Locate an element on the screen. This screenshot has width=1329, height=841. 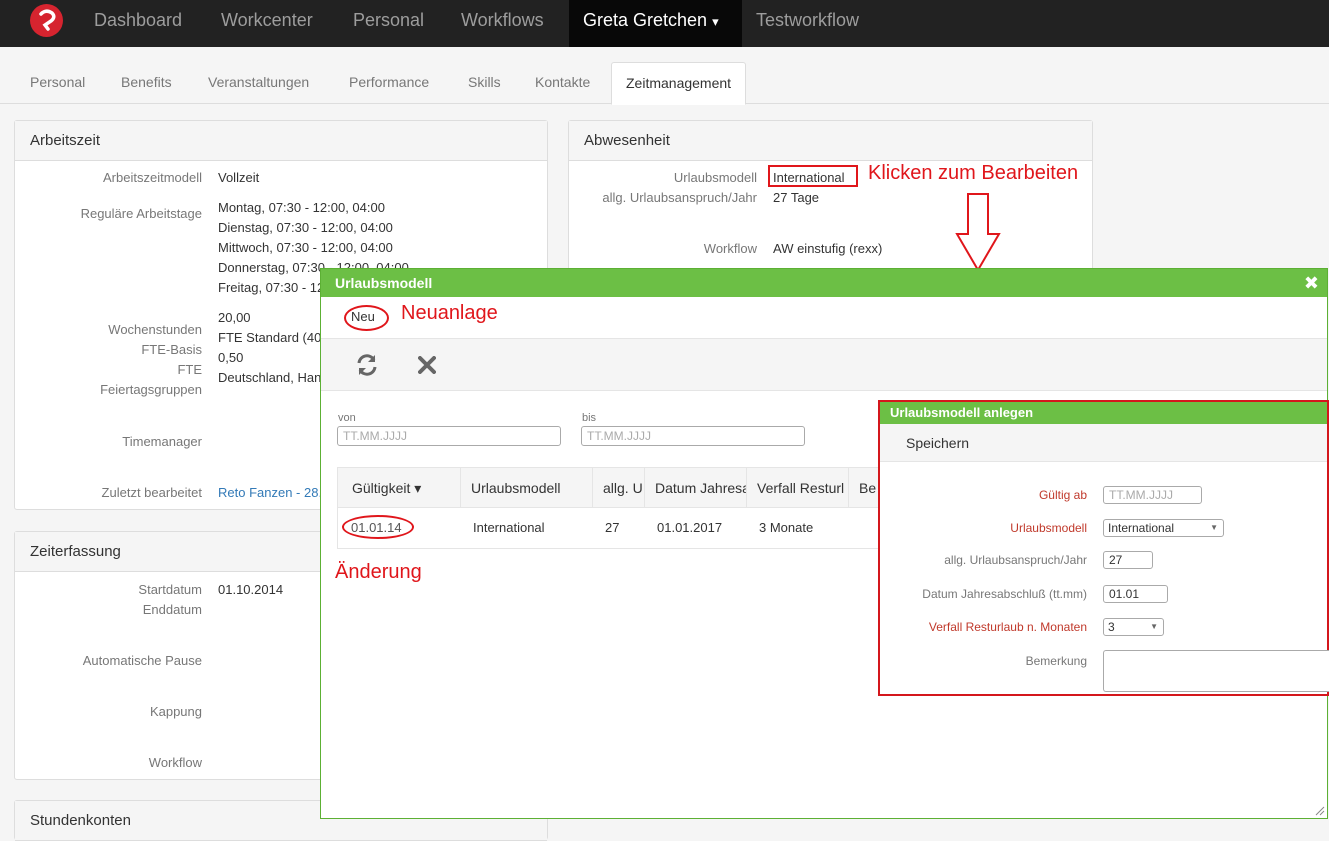
tab-benefits: Benefits is located at coordinates (146, 83).